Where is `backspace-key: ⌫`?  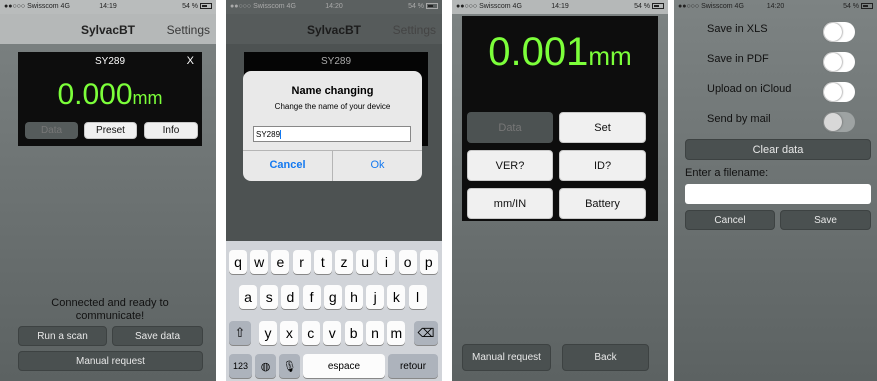 backspace-key: ⌫ is located at coordinates (426, 333).